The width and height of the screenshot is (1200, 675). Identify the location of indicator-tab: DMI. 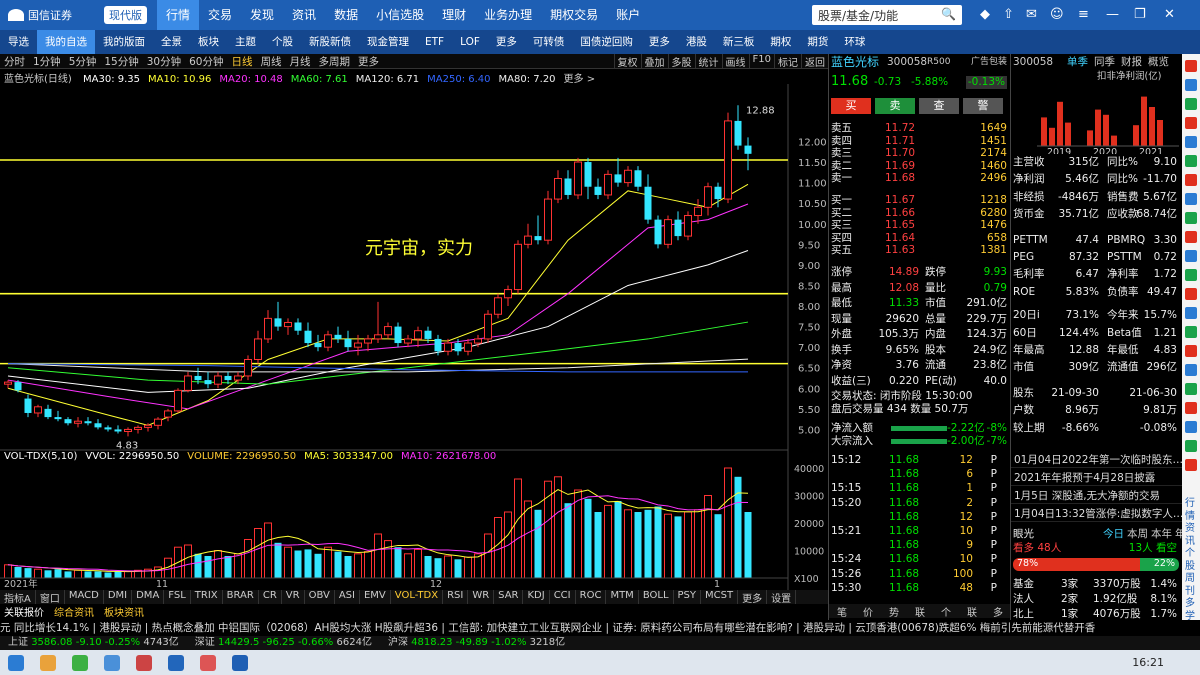
(118, 597).